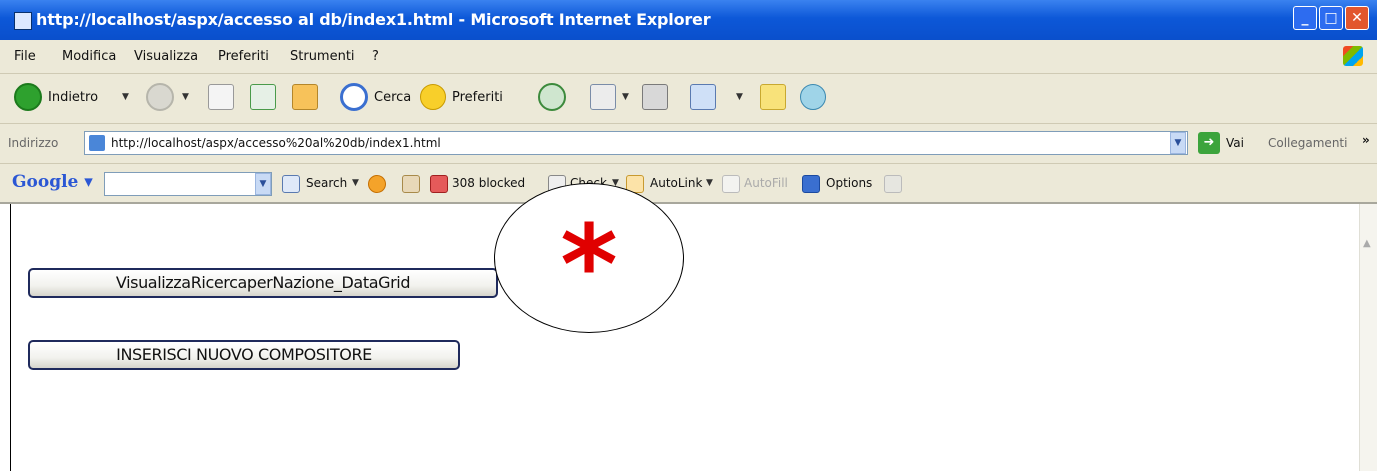 This screenshot has height=471, width=1377. What do you see at coordinates (243, 56) in the screenshot?
I see `menu-preferiti: Preferiti` at bounding box center [243, 56].